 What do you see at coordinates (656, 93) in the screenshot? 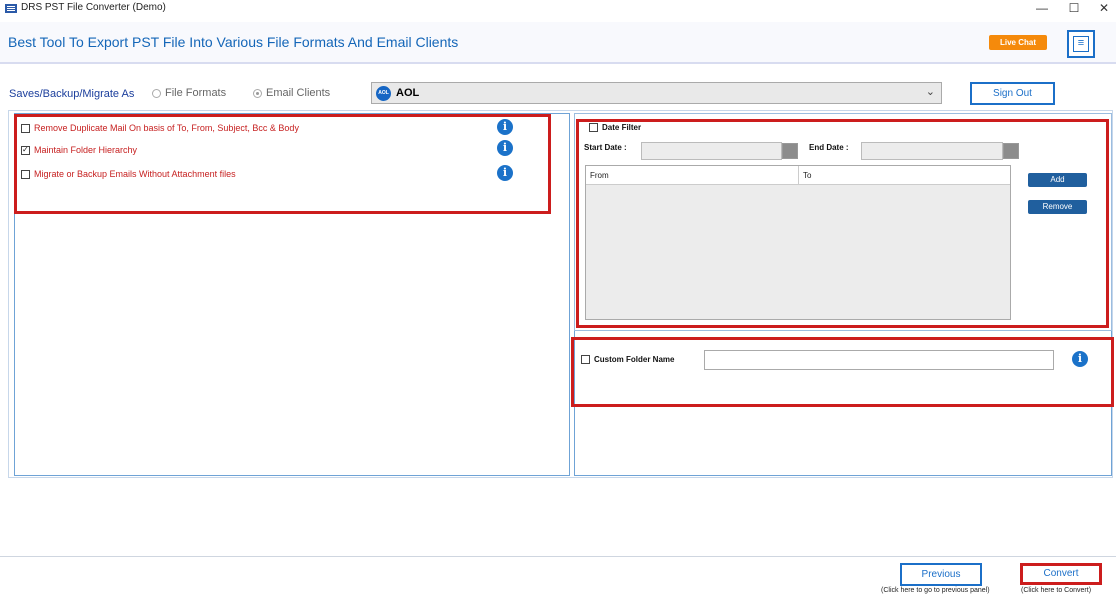
I see `email-client-dropdown: AOL AOL ⌄` at bounding box center [656, 93].